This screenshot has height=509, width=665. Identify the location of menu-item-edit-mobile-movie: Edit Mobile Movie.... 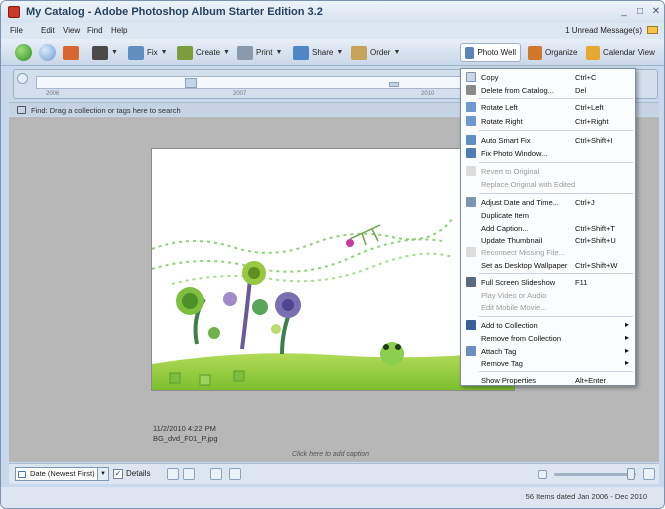
(548, 307).